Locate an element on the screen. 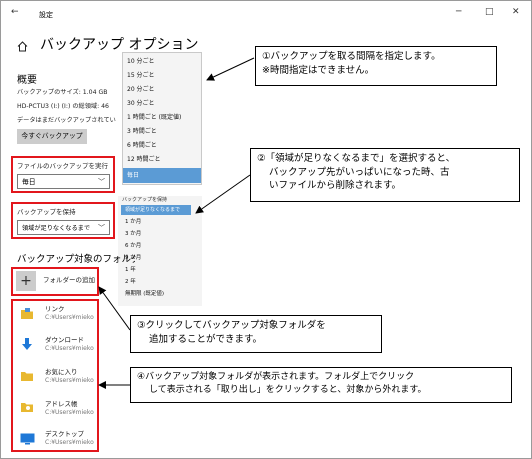 This screenshot has height=459, width=532. arrow-to-retention is located at coordinates (223, 194).